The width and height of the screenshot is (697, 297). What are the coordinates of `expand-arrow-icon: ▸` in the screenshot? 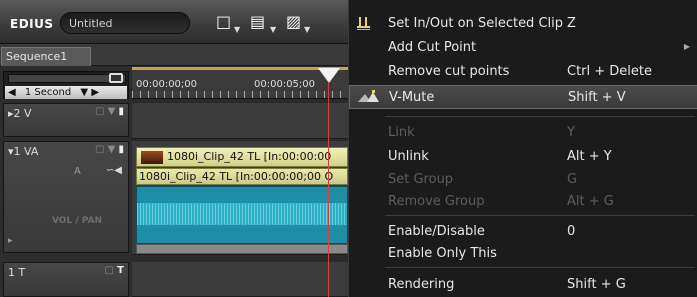 It's located at (10, 241).